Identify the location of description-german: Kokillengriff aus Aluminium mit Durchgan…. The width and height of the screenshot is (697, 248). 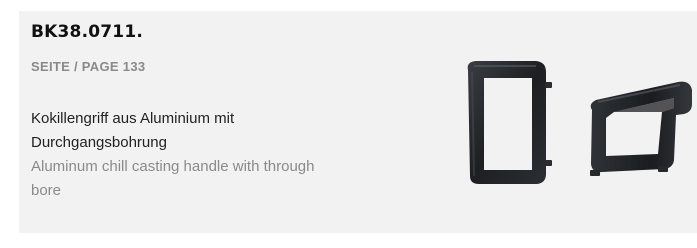
(133, 130).